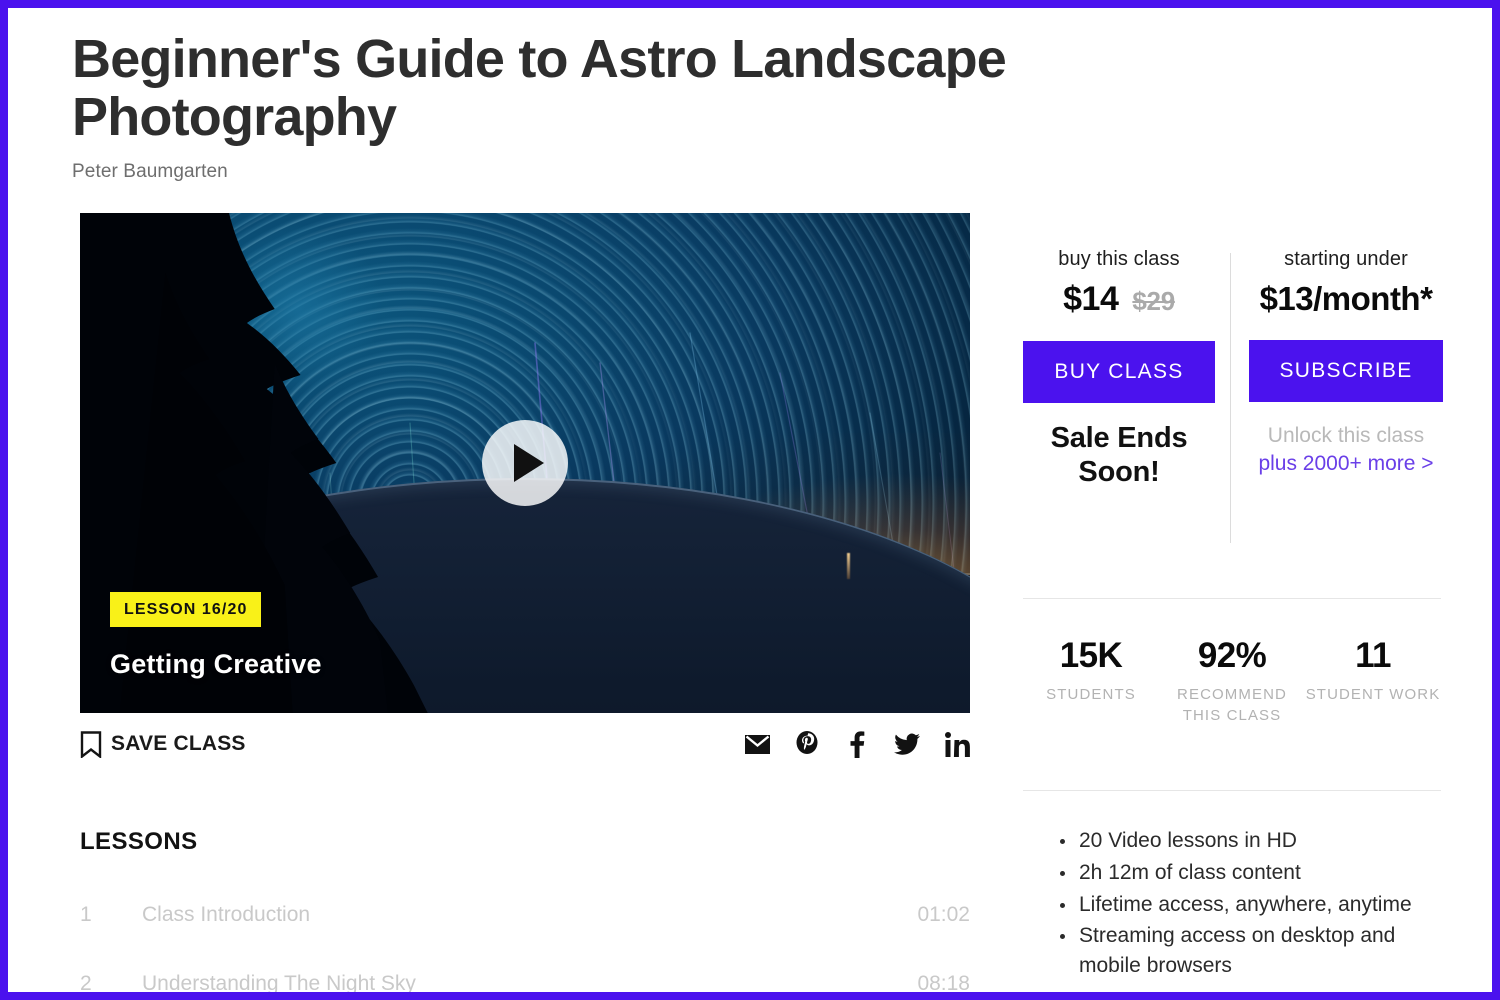 The width and height of the screenshot is (1500, 1000). Describe the element at coordinates (807, 744) in the screenshot. I see `pinterest-icon` at that location.